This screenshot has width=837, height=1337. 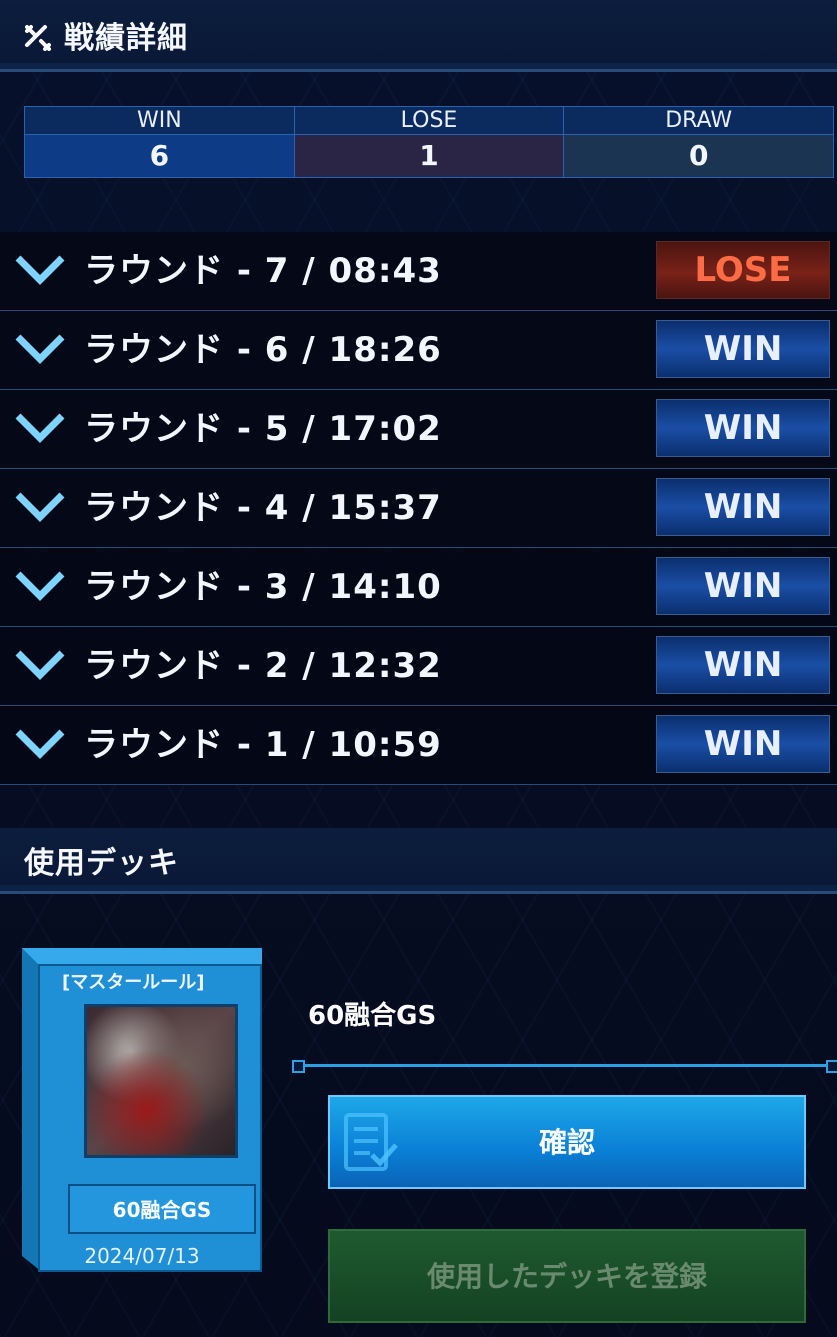 What do you see at coordinates (372, 1016) in the screenshot?
I see `deck-title: 60融合GS` at bounding box center [372, 1016].